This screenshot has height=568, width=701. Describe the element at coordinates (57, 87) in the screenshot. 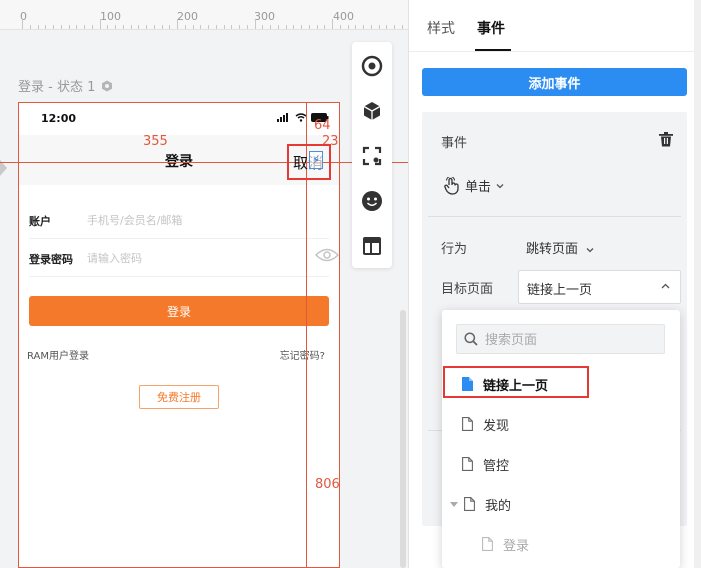

I see `page-state-label: 登录 - 状态 1` at that location.